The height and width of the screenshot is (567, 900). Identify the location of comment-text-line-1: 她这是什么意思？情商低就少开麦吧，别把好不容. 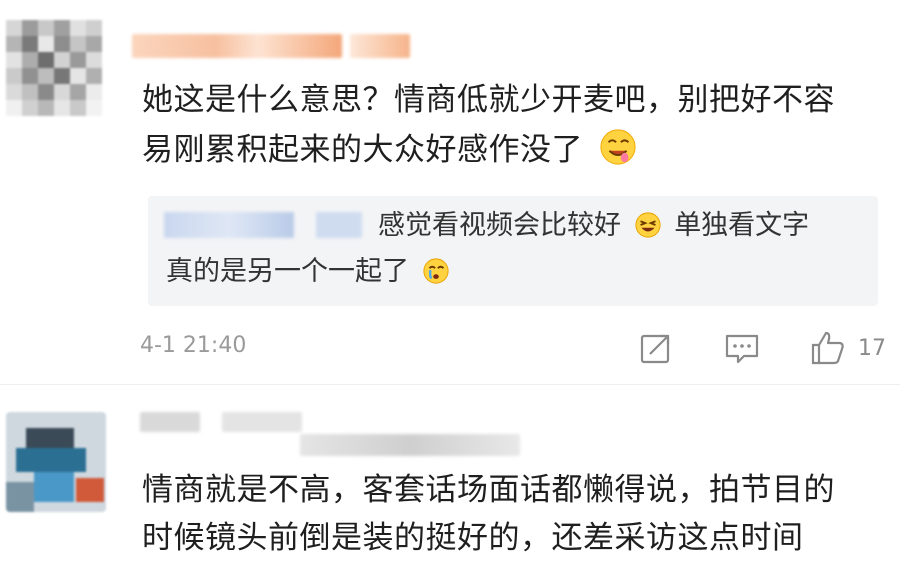
(488, 100).